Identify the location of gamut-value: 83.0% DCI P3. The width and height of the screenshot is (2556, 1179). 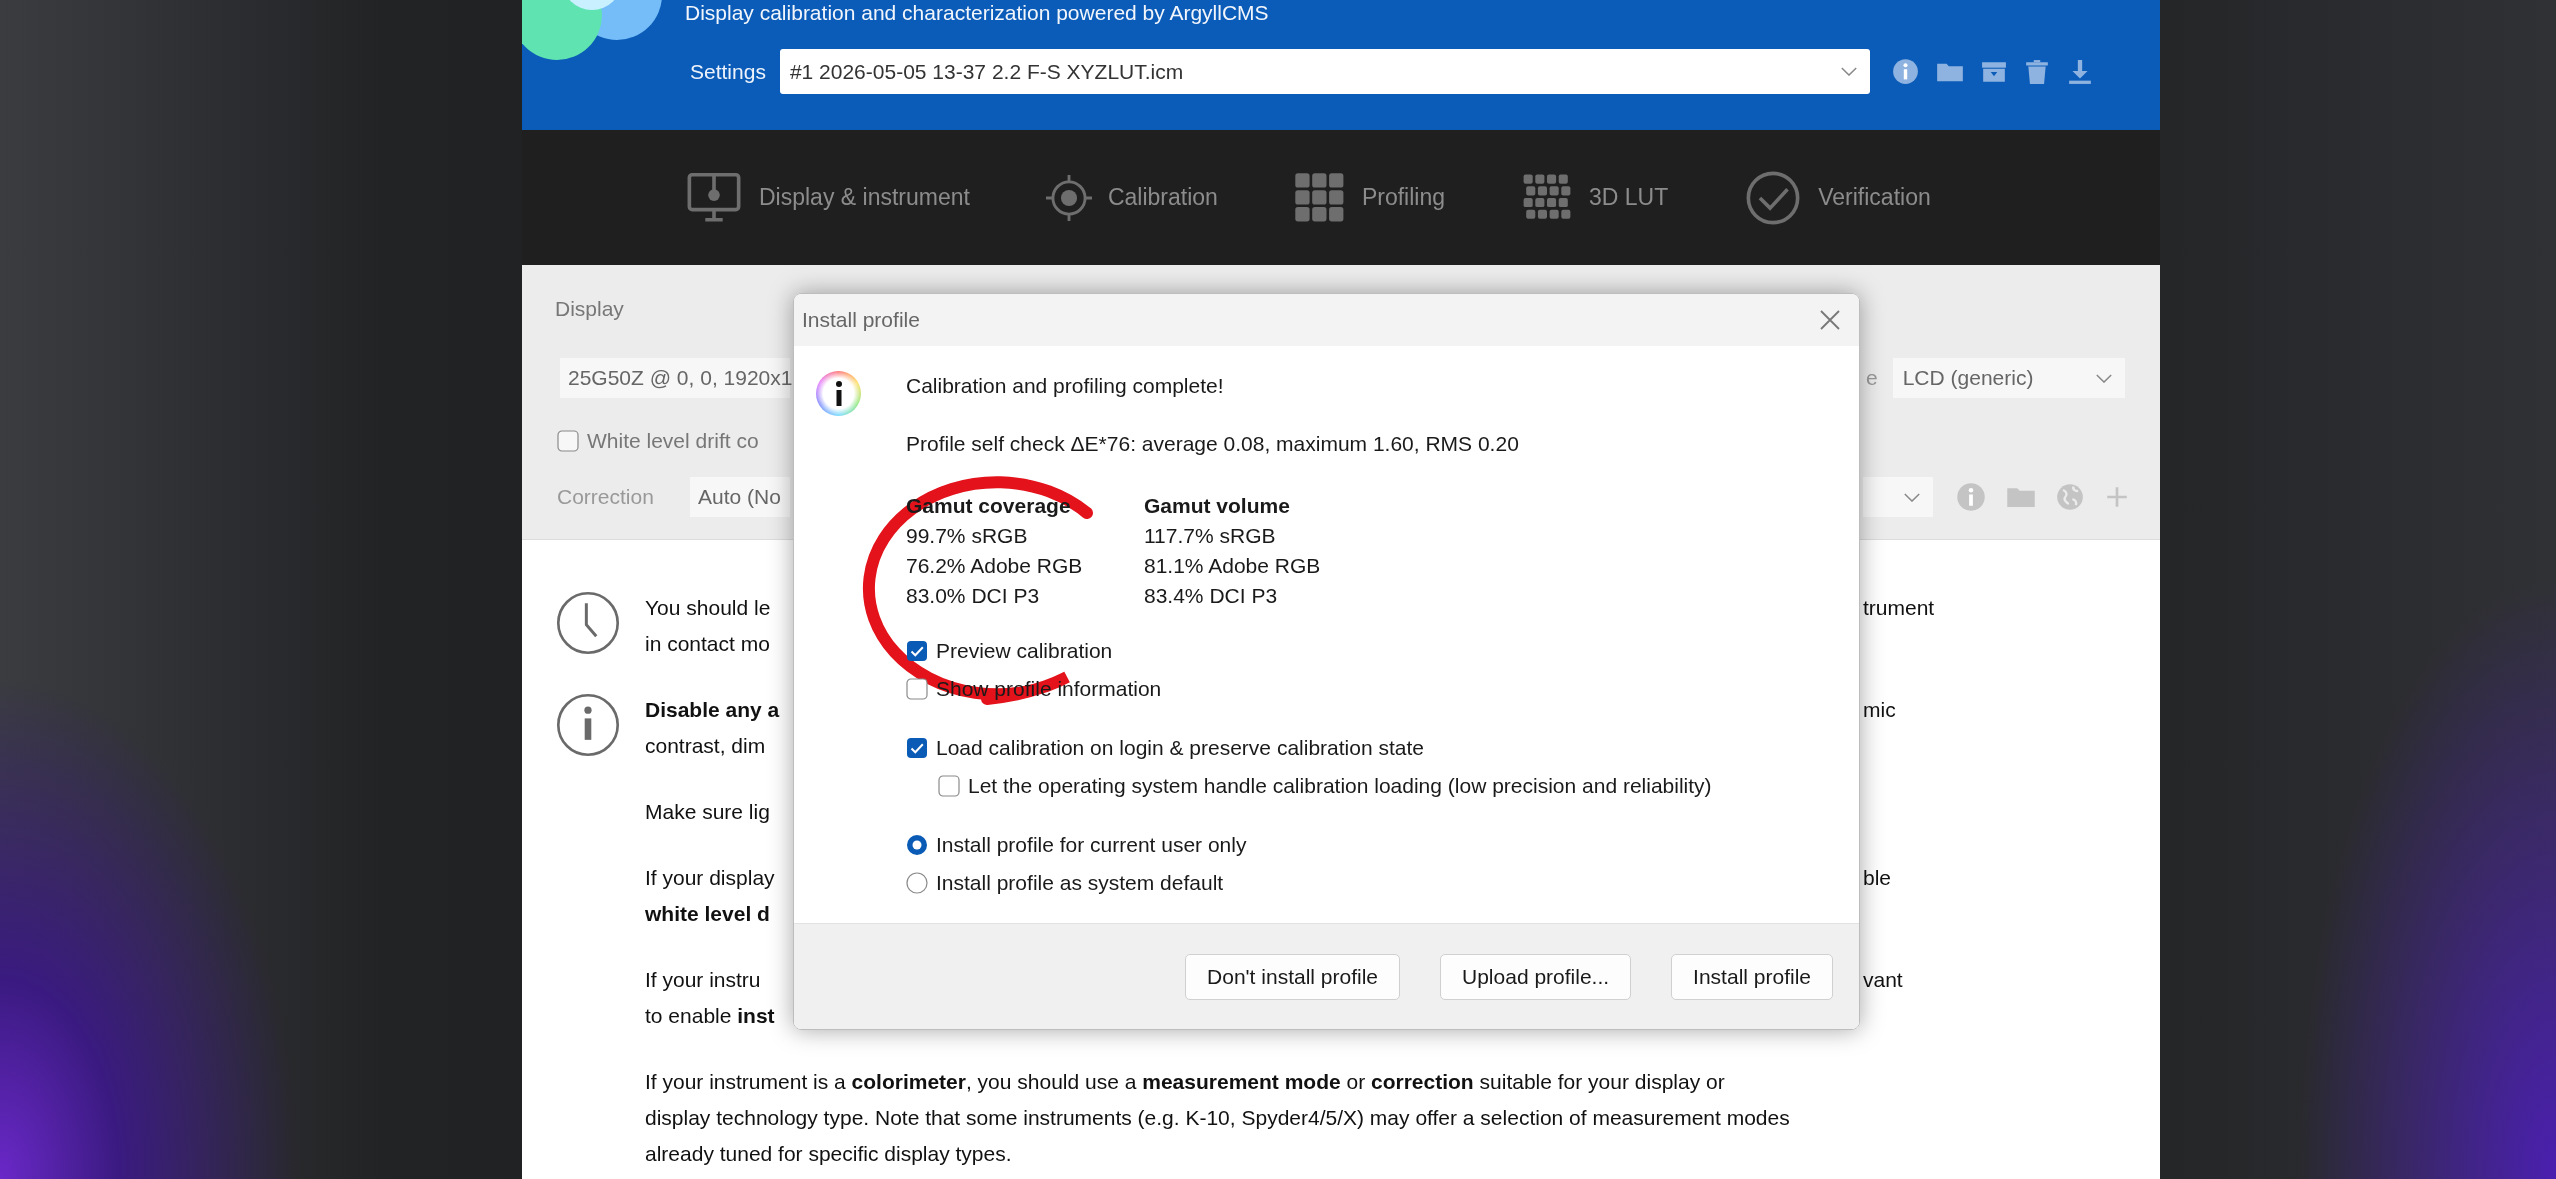
(973, 596).